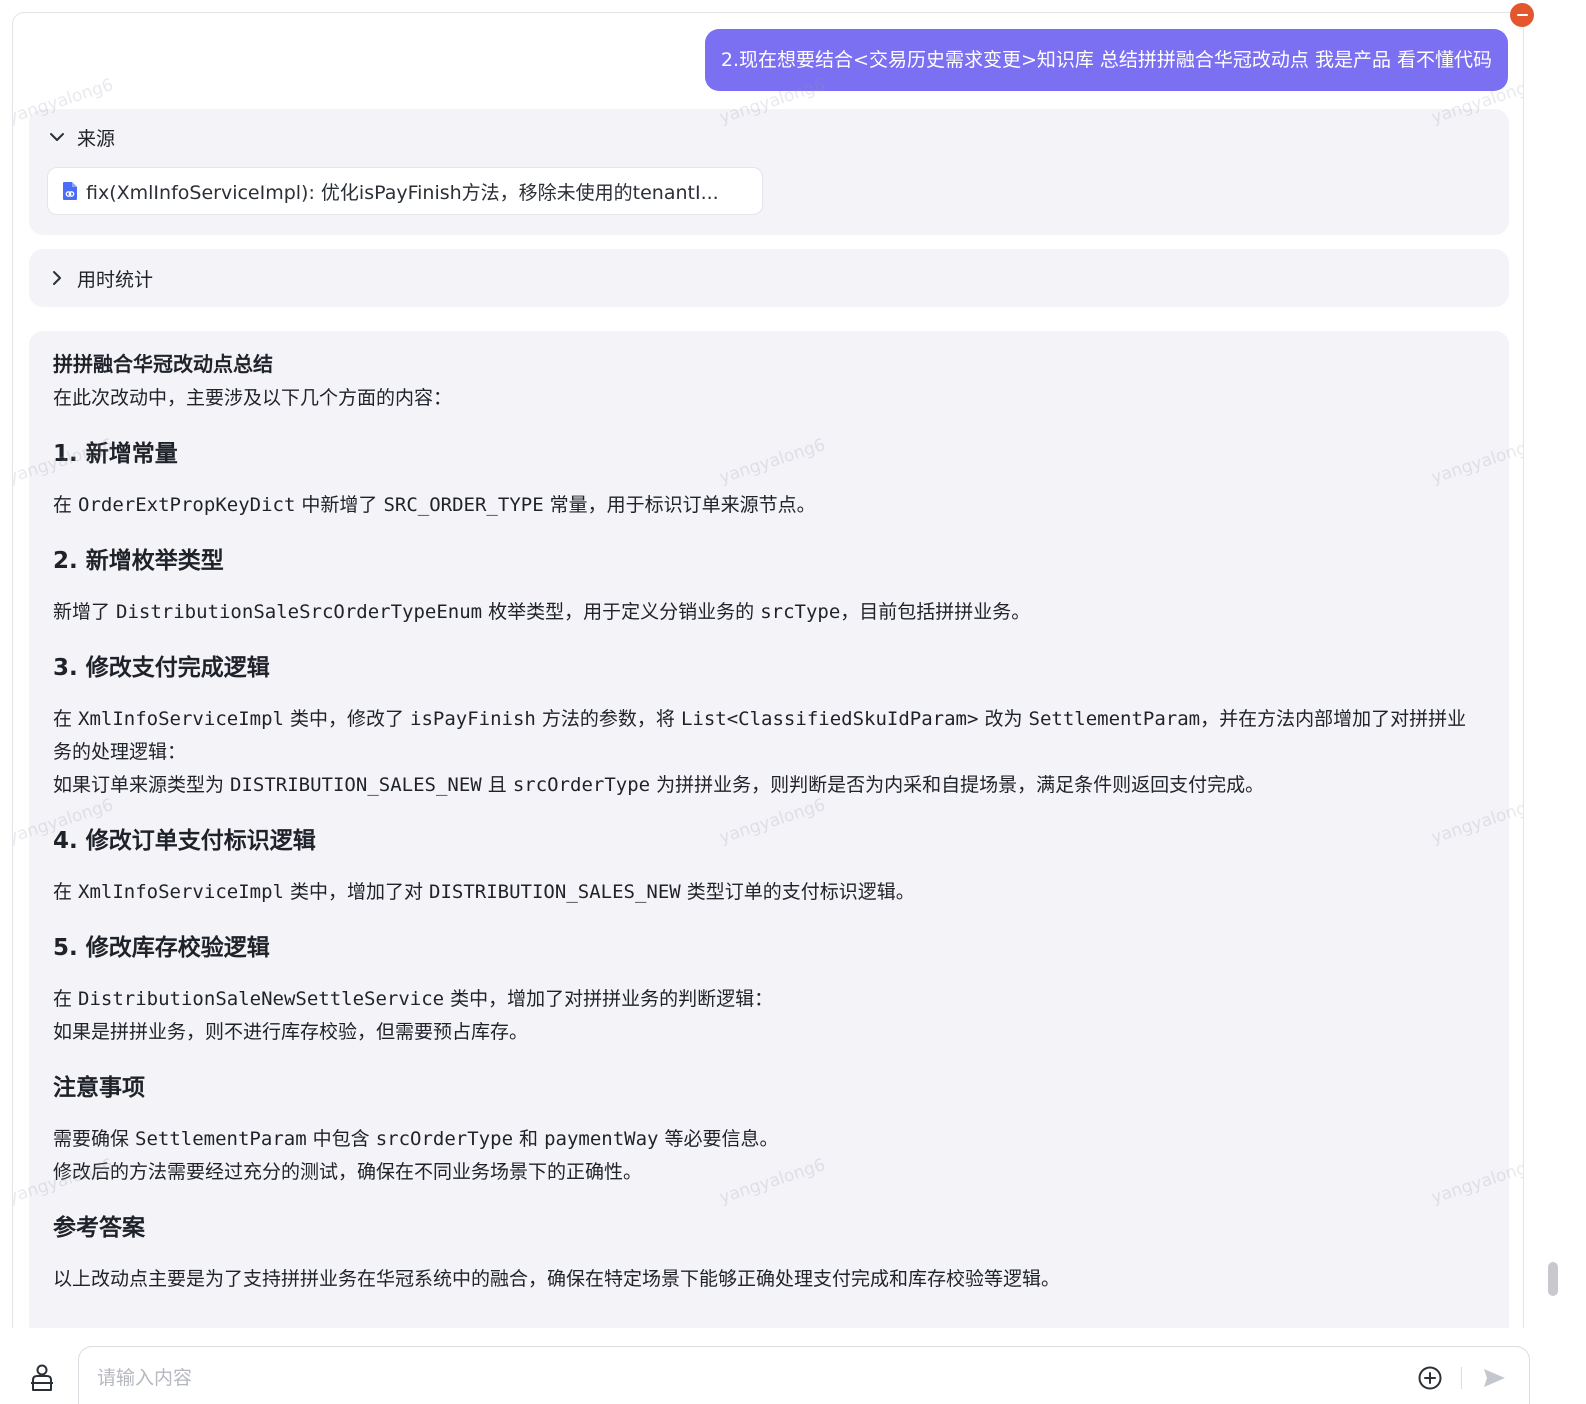 The width and height of the screenshot is (1586, 1404). I want to click on agent-icon, so click(42, 1377).